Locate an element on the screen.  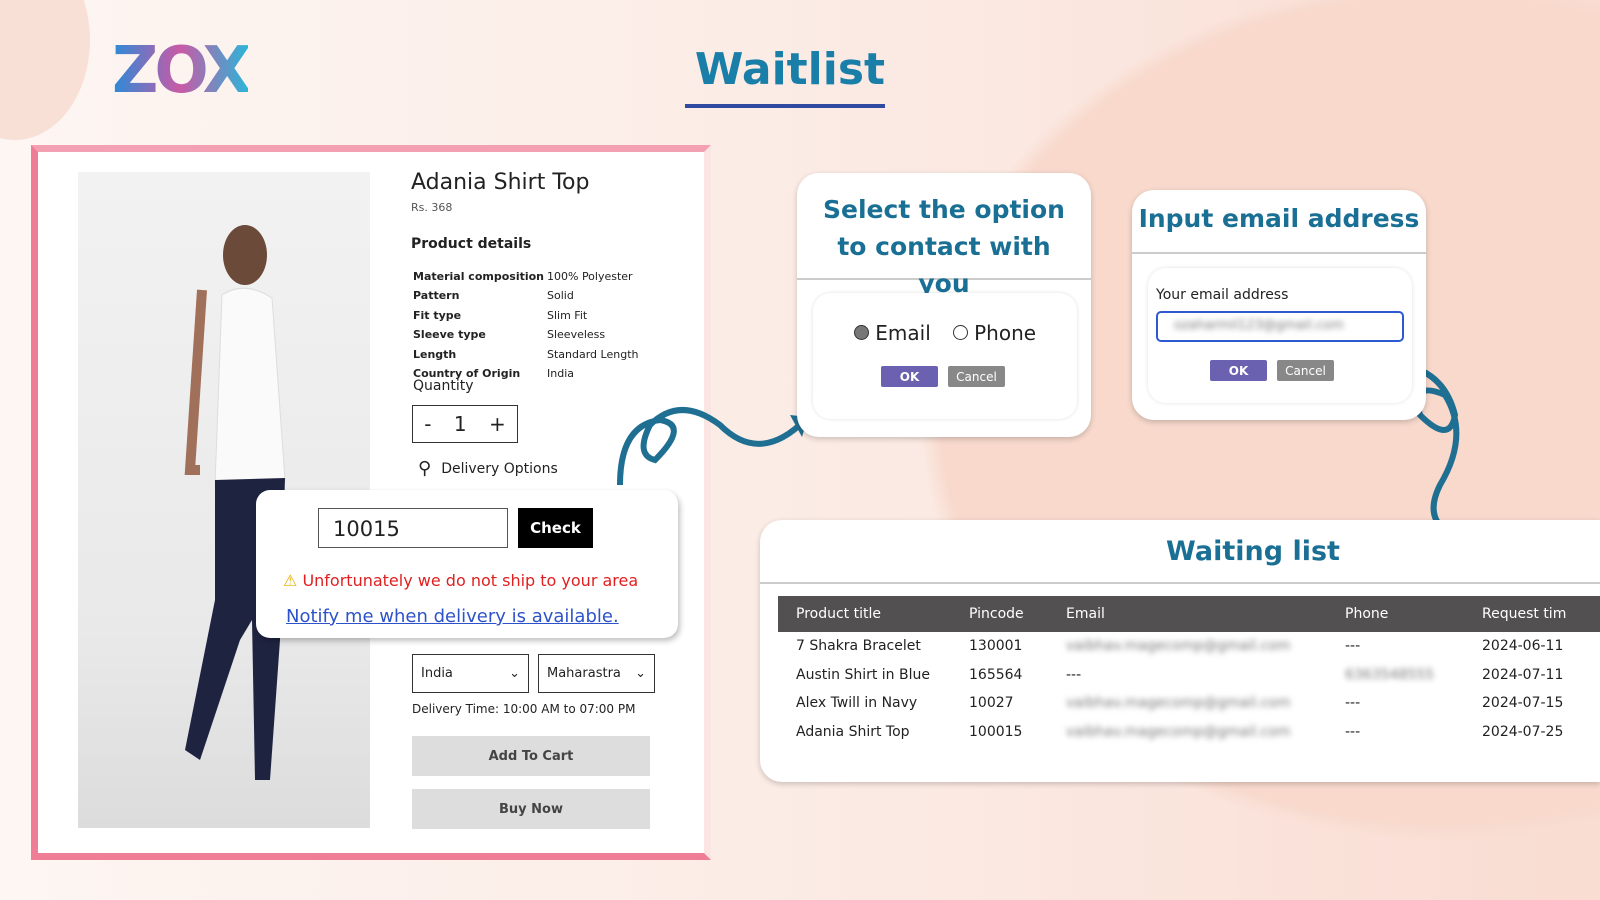
pincode-input: 10015 is located at coordinates (413, 528).